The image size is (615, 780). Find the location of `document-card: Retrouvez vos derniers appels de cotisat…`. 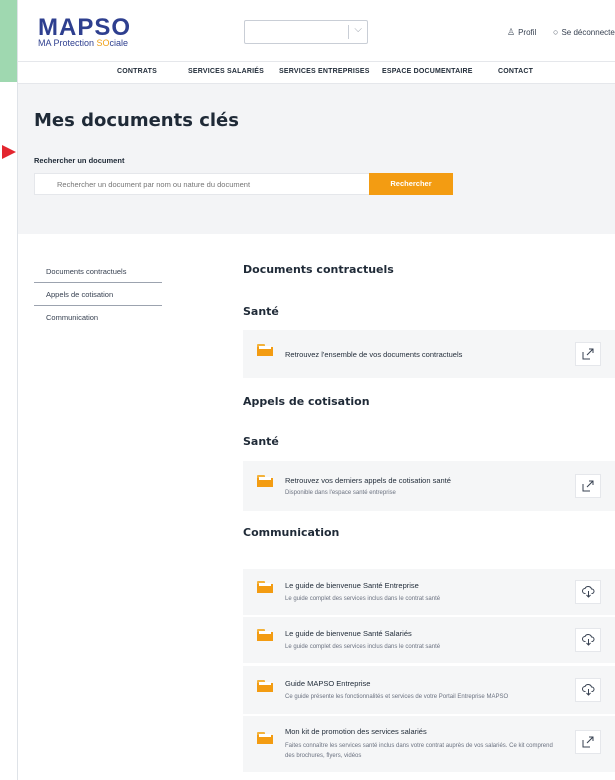

document-card: Retrouvez vos derniers appels de cotisat… is located at coordinates (429, 486).